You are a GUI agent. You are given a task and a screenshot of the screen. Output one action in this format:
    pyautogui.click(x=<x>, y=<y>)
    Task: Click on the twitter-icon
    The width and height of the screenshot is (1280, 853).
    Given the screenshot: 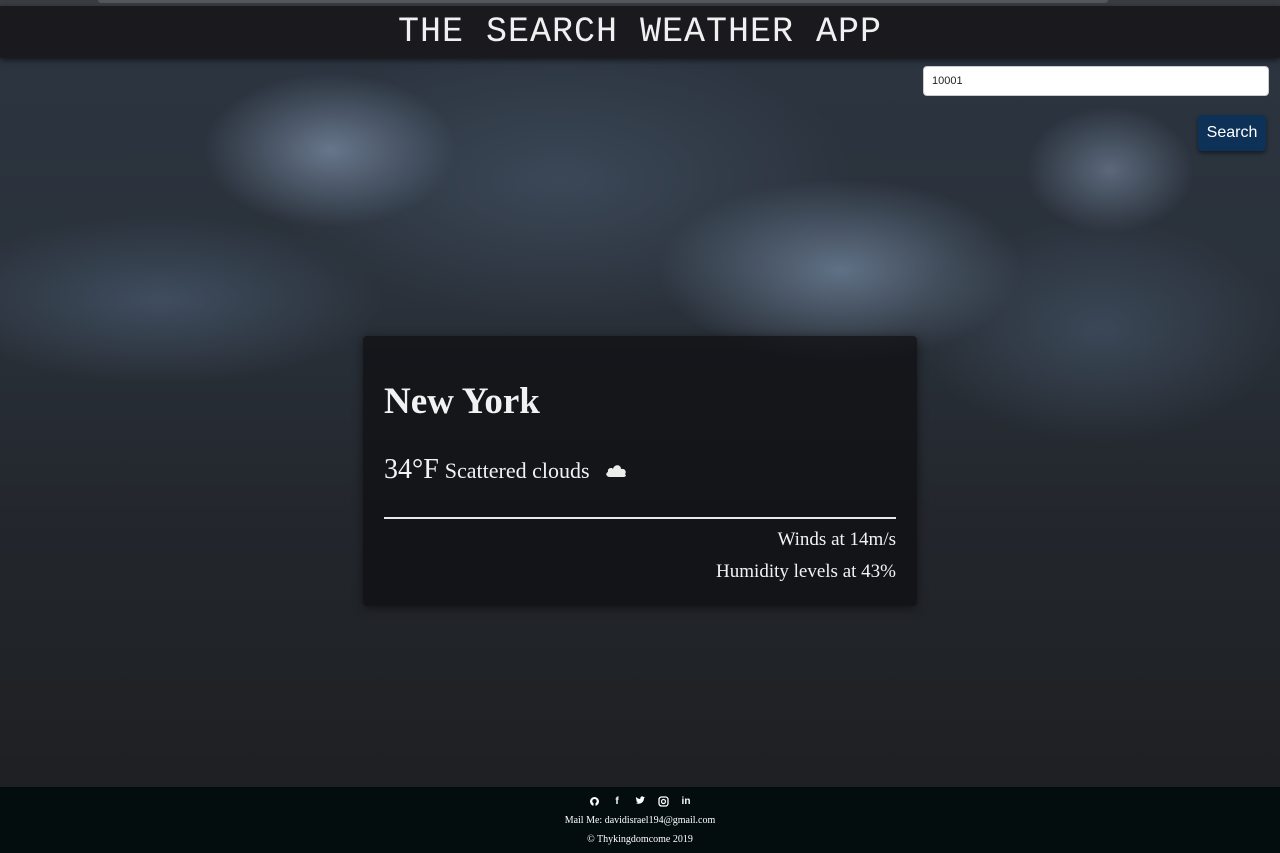 What is the action you would take?
    pyautogui.click(x=640, y=801)
    